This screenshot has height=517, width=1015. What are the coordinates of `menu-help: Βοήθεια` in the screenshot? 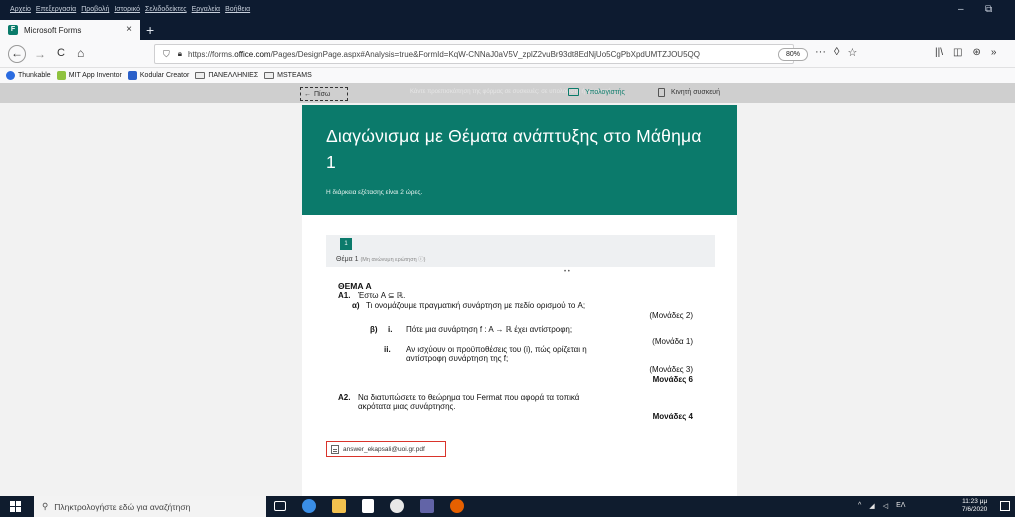 It's located at (237, 9).